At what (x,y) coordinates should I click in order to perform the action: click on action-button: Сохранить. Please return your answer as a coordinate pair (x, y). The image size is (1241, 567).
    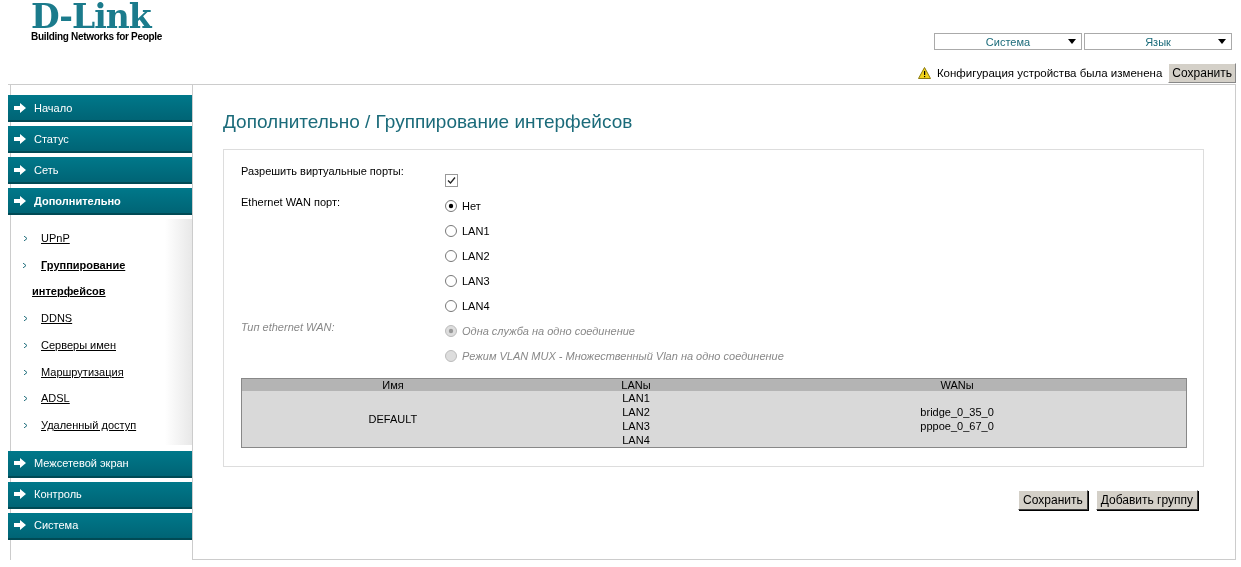
    Looking at the image, I should click on (1053, 500).